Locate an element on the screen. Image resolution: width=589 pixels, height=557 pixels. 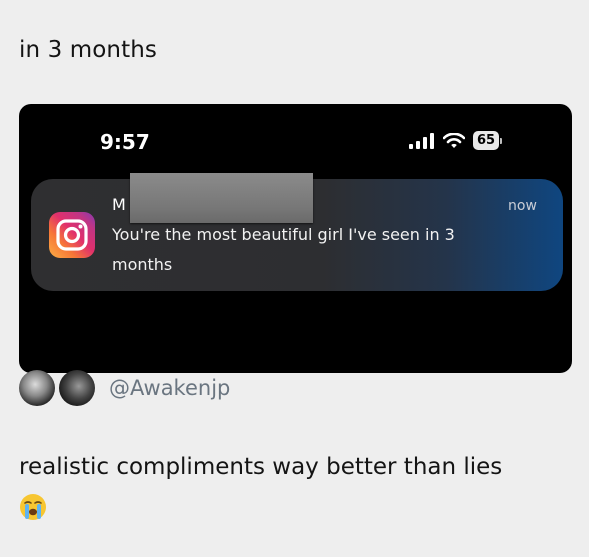
wifi-icon is located at coordinates (454, 140).